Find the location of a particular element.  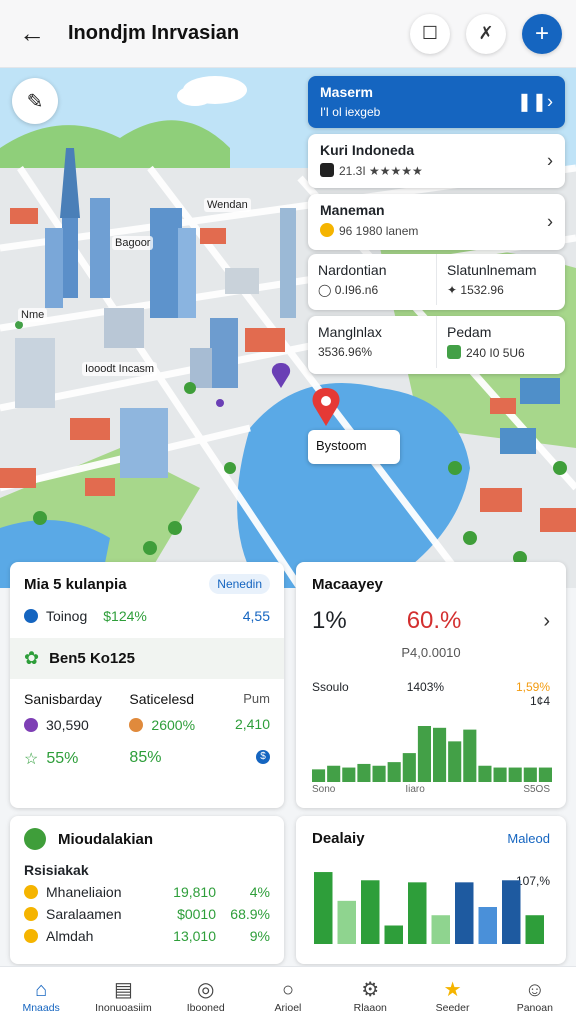

x-axis-label: Iiaro is located at coordinates (415, 789).